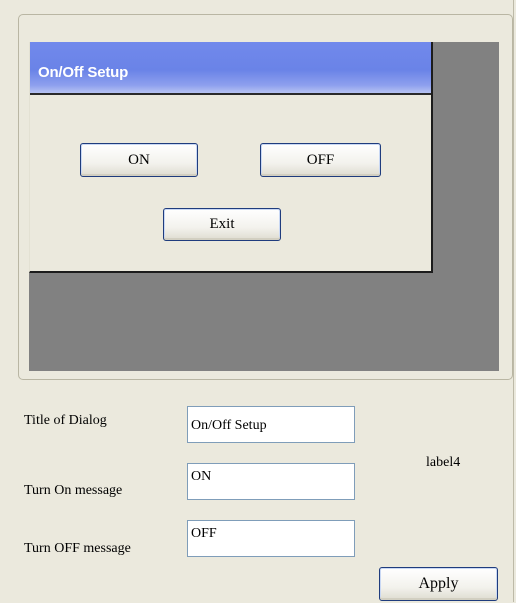 This screenshot has width=516, height=603. Describe the element at coordinates (271, 538) in the screenshot. I see `turn-off-message-input` at that location.